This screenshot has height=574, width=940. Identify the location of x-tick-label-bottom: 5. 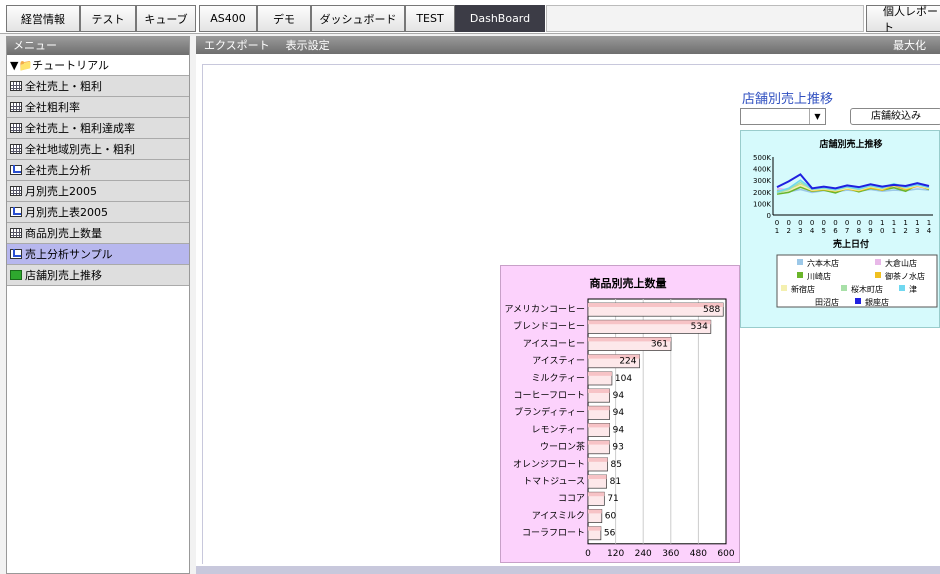
(824, 231).